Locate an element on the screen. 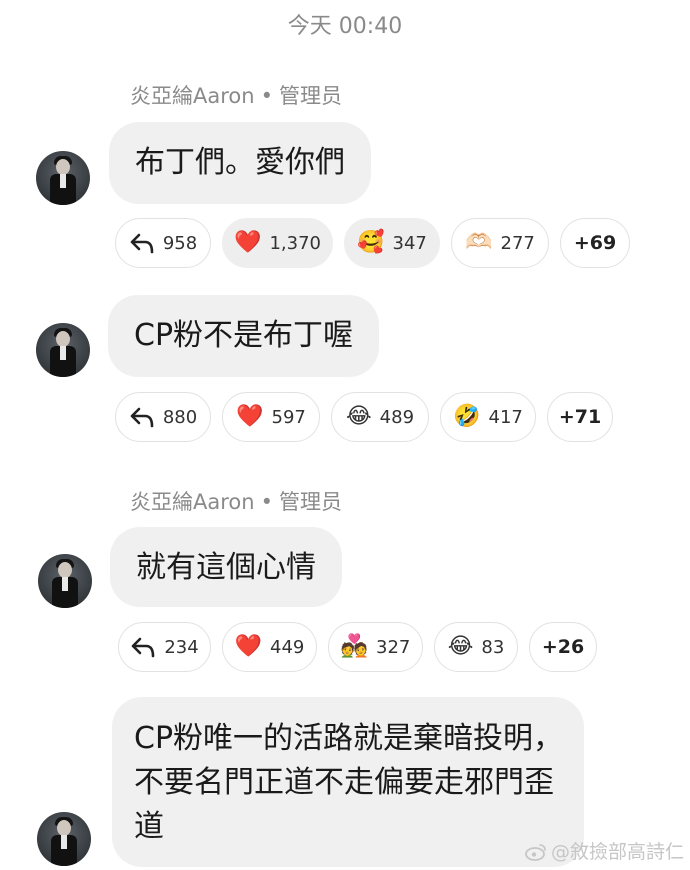 Image resolution: width=690 pixels, height=870 pixels. reaction-count: 597 is located at coordinates (288, 417).